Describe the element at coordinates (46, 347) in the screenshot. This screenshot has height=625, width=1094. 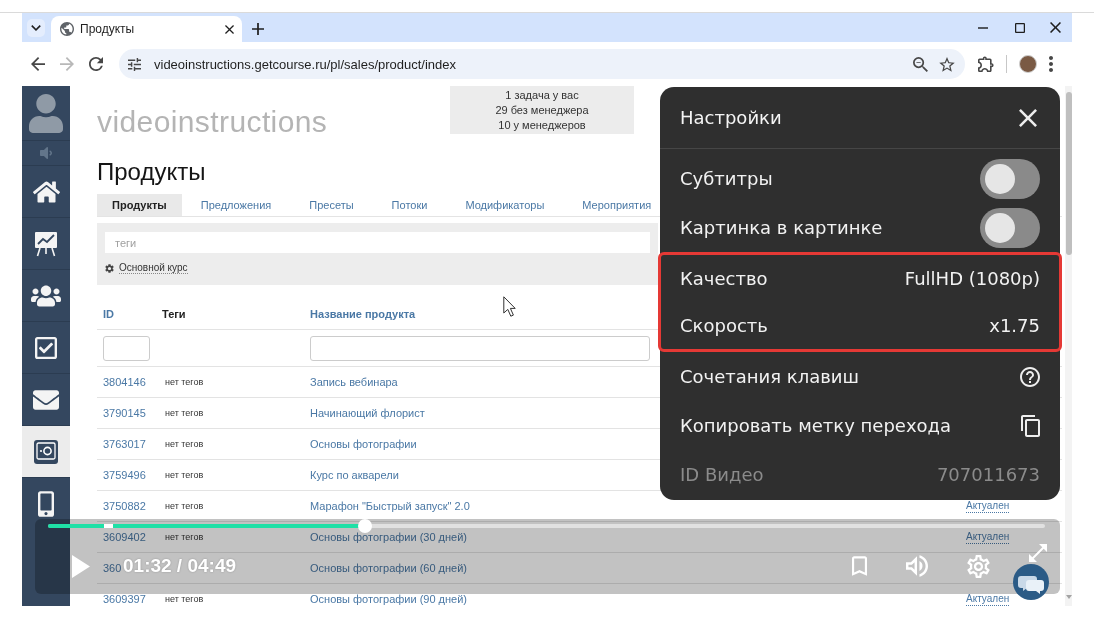
I see `checkbox-icon` at that location.